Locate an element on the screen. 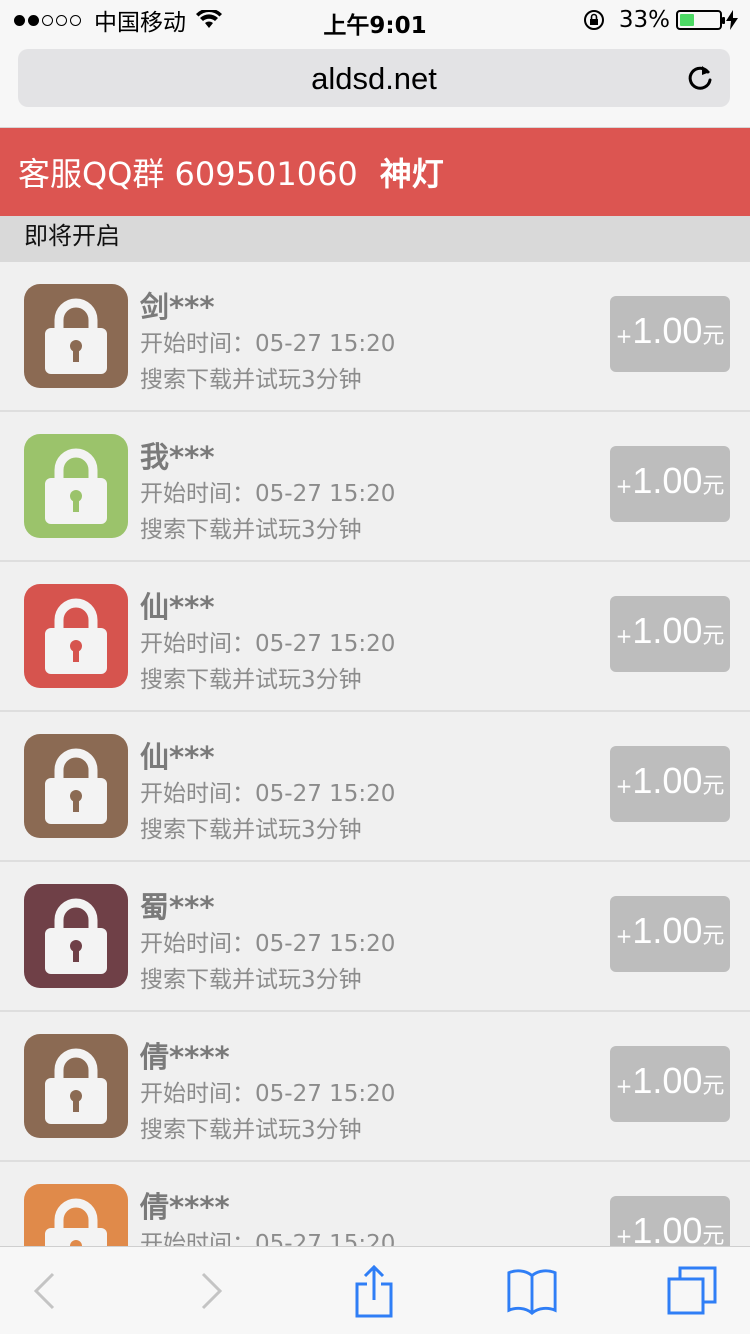 This screenshot has height=1334, width=750. app-name: 我*** is located at coordinates (177, 457).